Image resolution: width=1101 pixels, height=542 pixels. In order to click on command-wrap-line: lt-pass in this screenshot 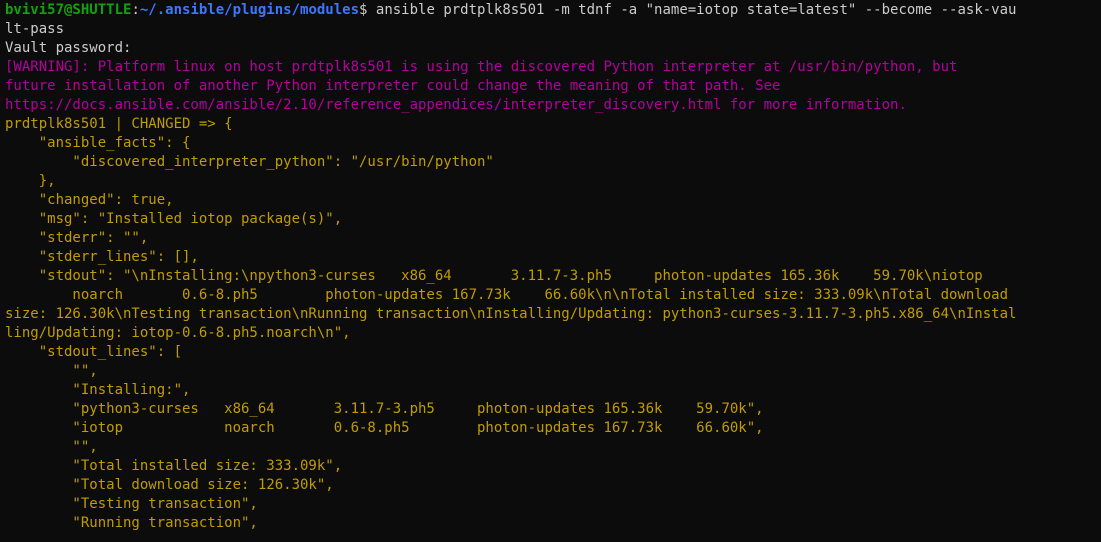, I will do `click(35, 29)`.